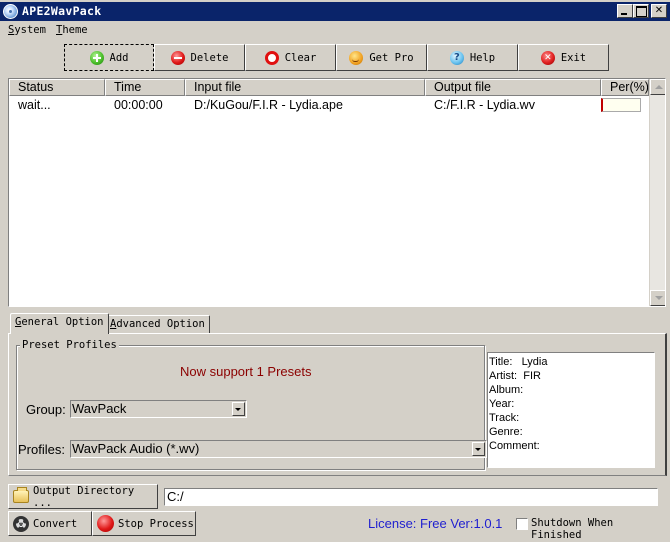  I want to click on meta-comment: Comment:, so click(514, 446).